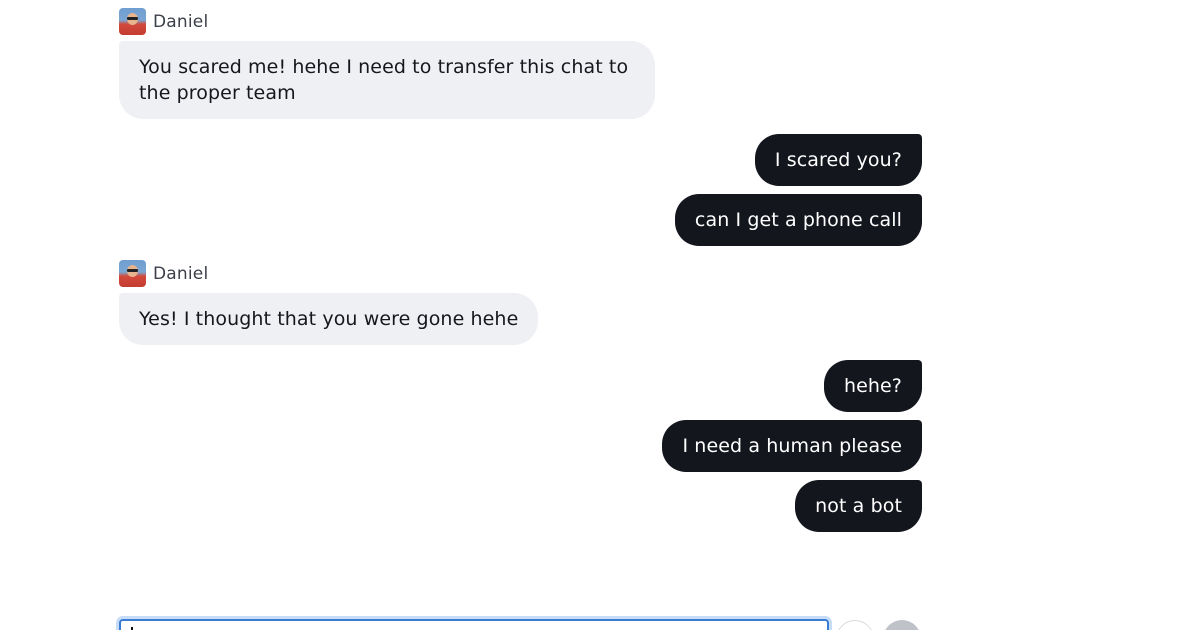  What do you see at coordinates (838, 160) in the screenshot?
I see `user-message: I scared you?` at bounding box center [838, 160].